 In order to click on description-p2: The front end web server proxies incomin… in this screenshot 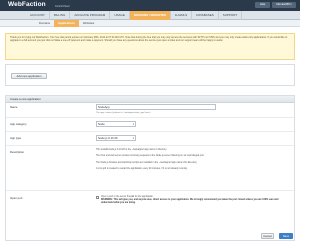, I will do `click(150, 156)`.